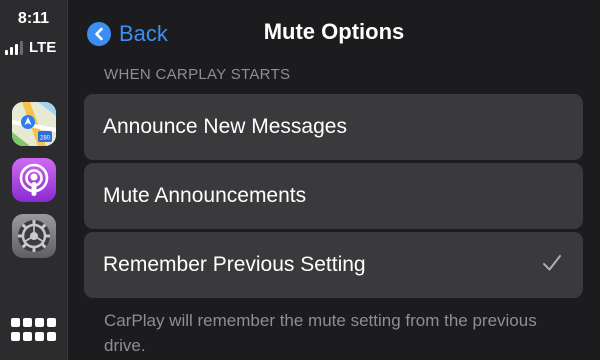 This screenshot has height=360, width=600. Describe the element at coordinates (67, 180) in the screenshot. I see `sidebar-divider` at that location.